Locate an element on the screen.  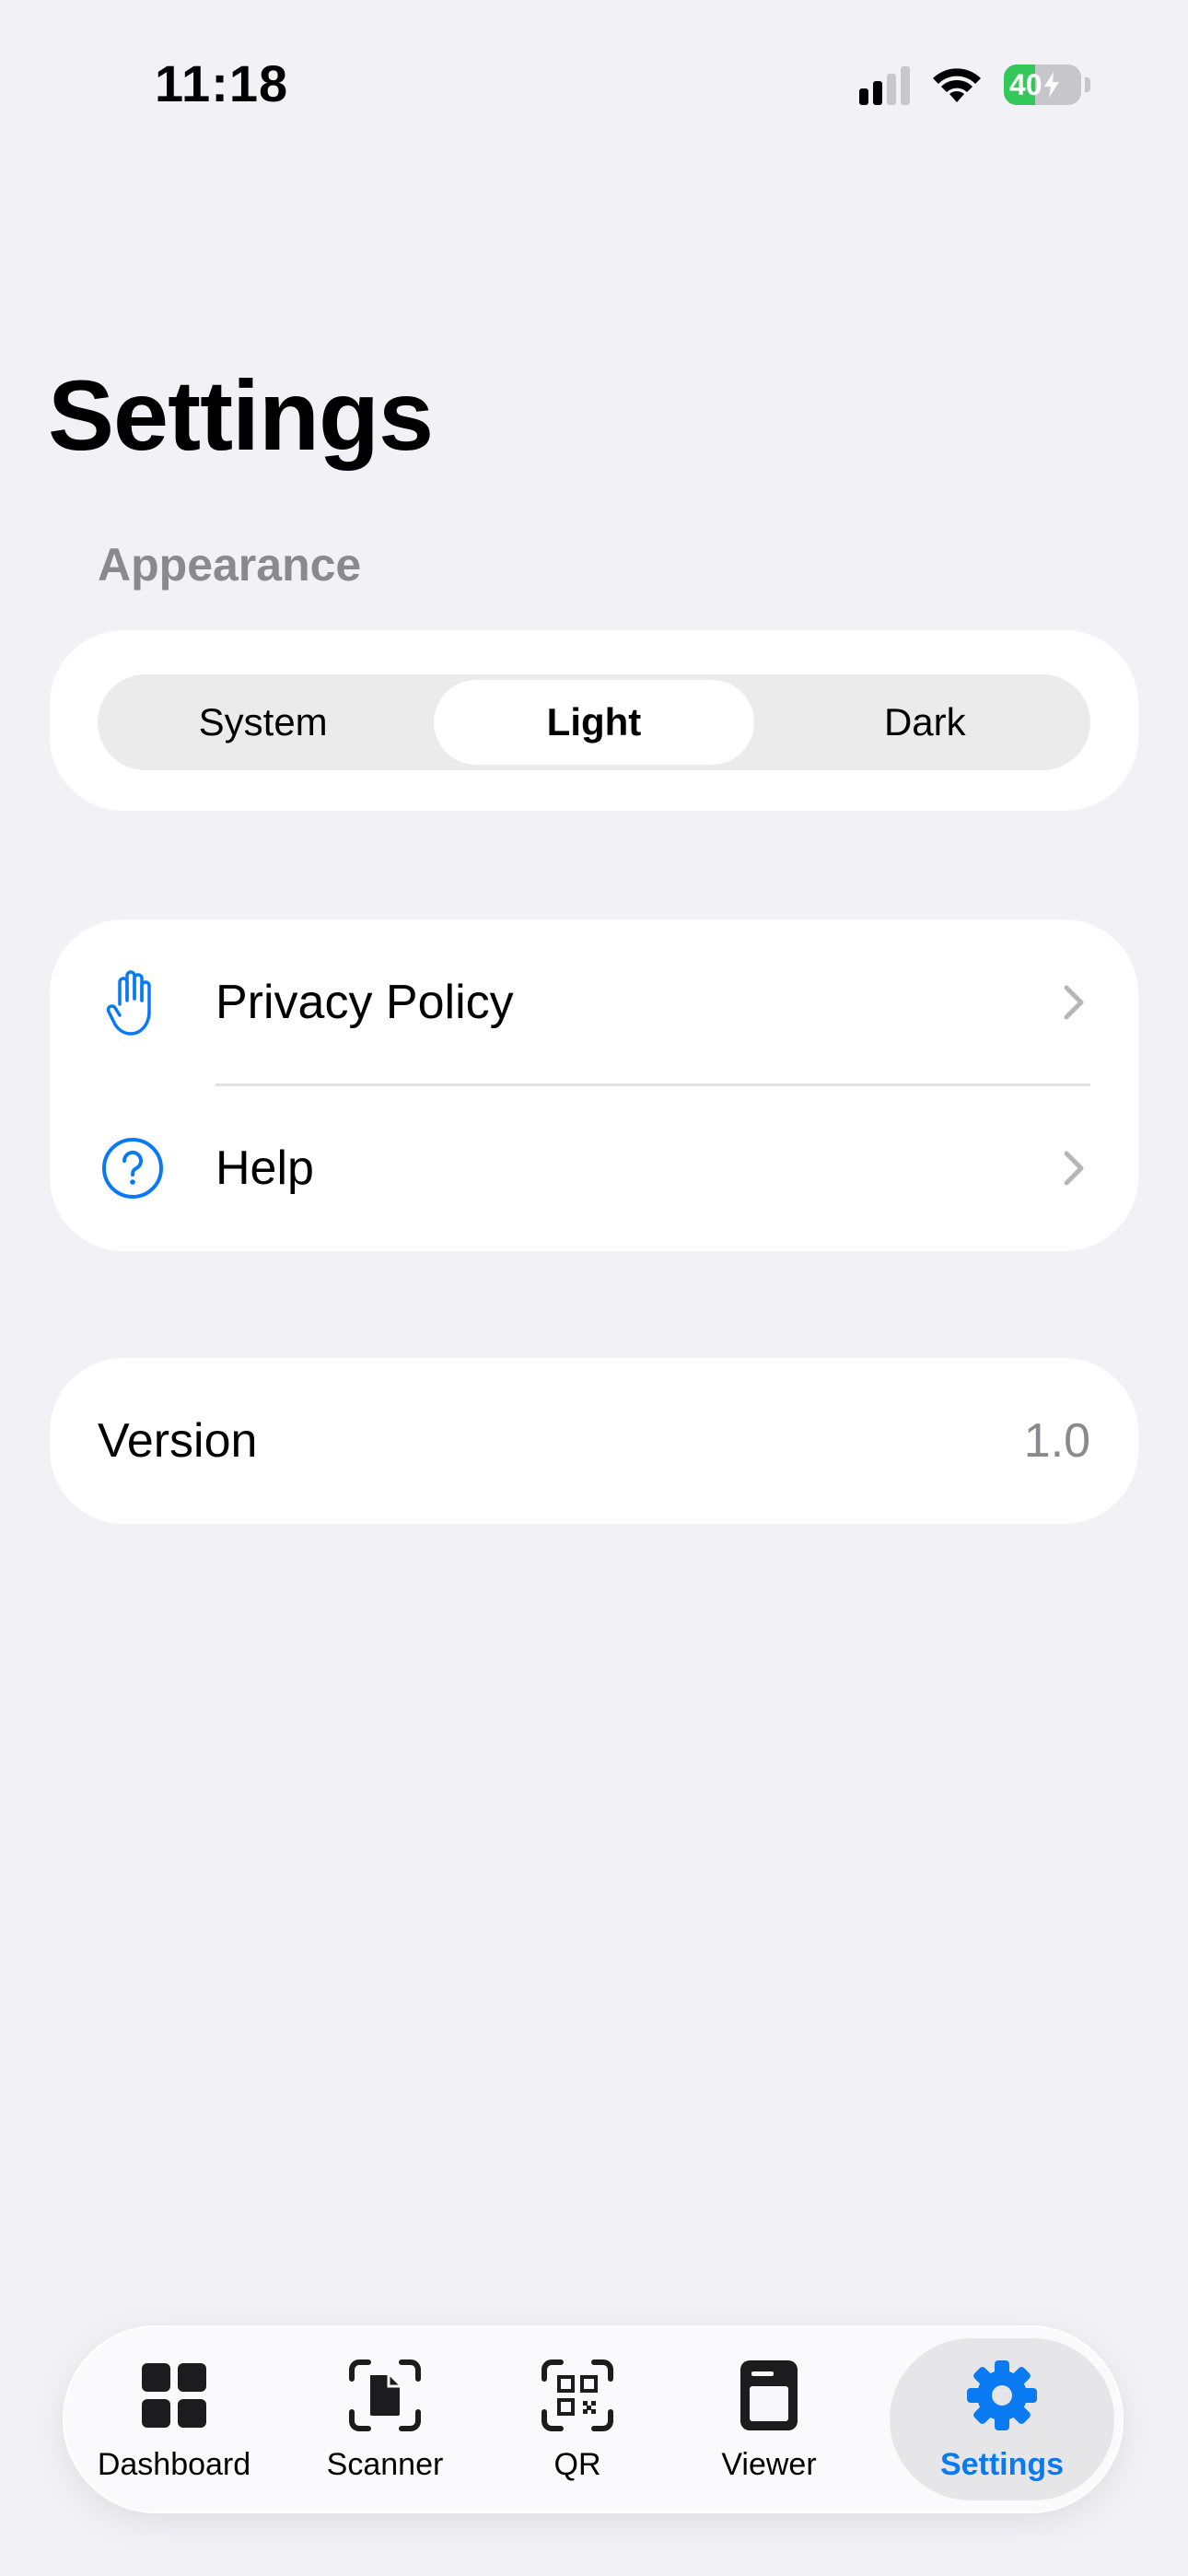
tab-scanner: Scanner is located at coordinates (385, 2419).